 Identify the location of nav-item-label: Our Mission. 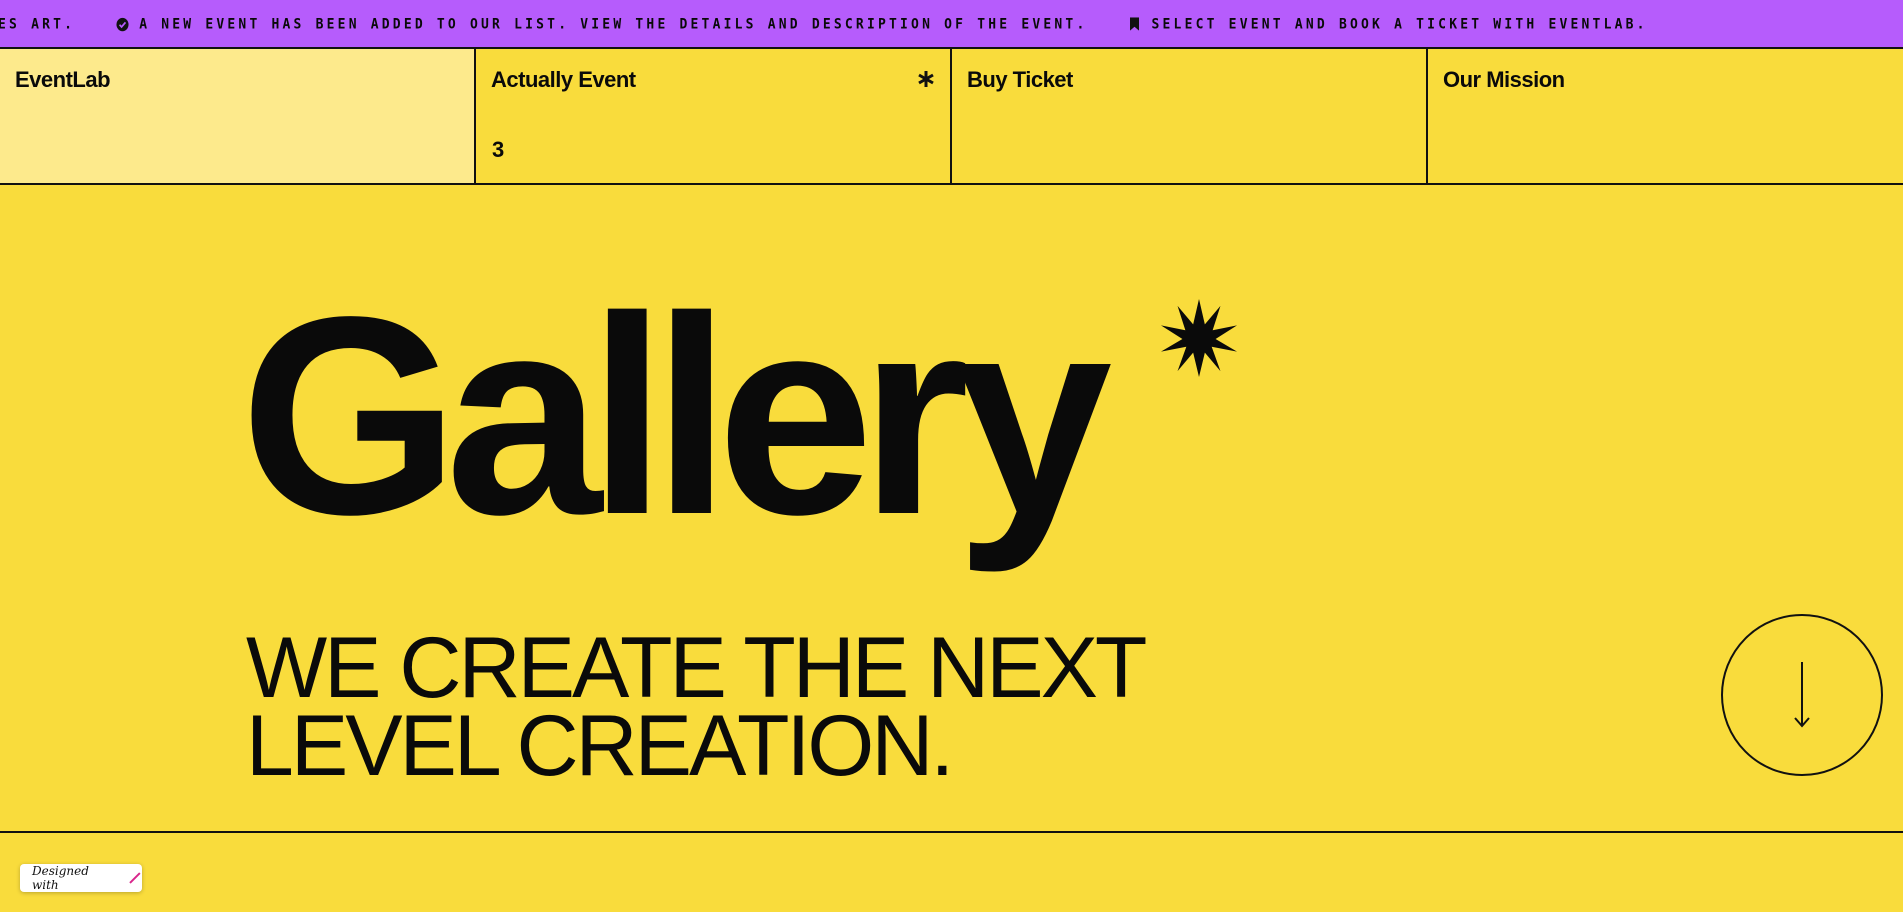
(1504, 79).